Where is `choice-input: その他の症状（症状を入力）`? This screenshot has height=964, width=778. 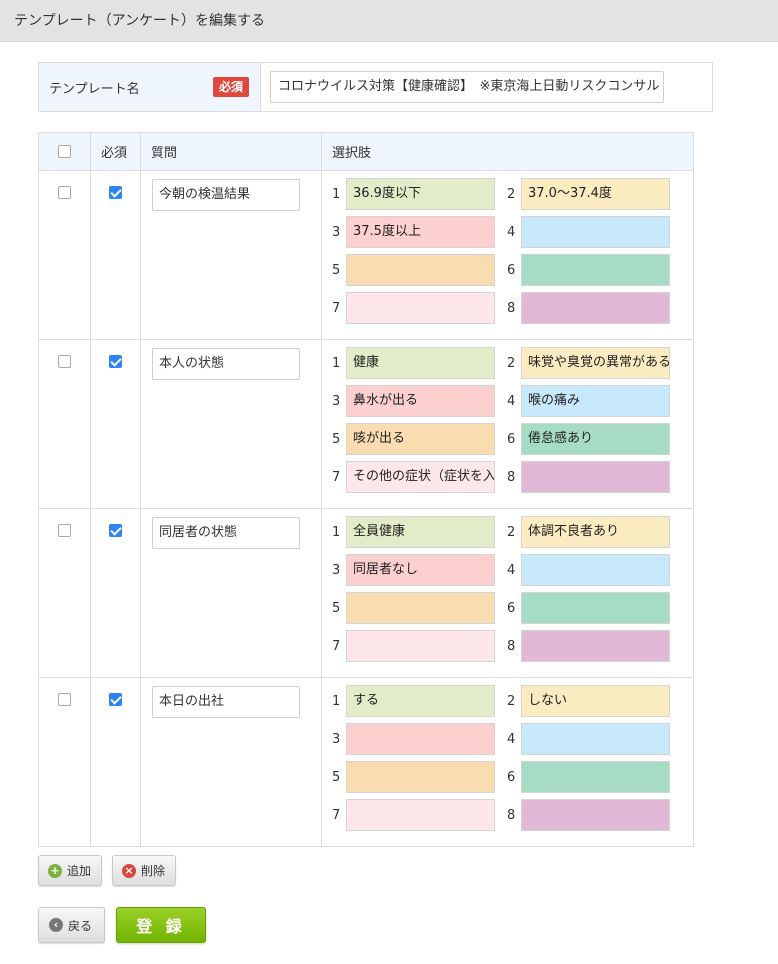
choice-input: その他の症状（症状を入力） is located at coordinates (420, 477).